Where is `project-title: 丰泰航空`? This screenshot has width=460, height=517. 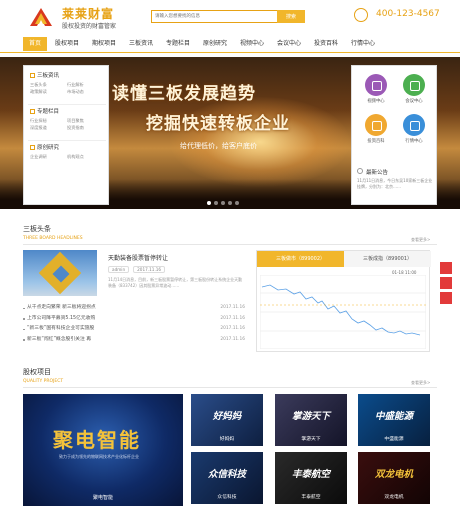 project-title: 丰泰航空 is located at coordinates (310, 474).